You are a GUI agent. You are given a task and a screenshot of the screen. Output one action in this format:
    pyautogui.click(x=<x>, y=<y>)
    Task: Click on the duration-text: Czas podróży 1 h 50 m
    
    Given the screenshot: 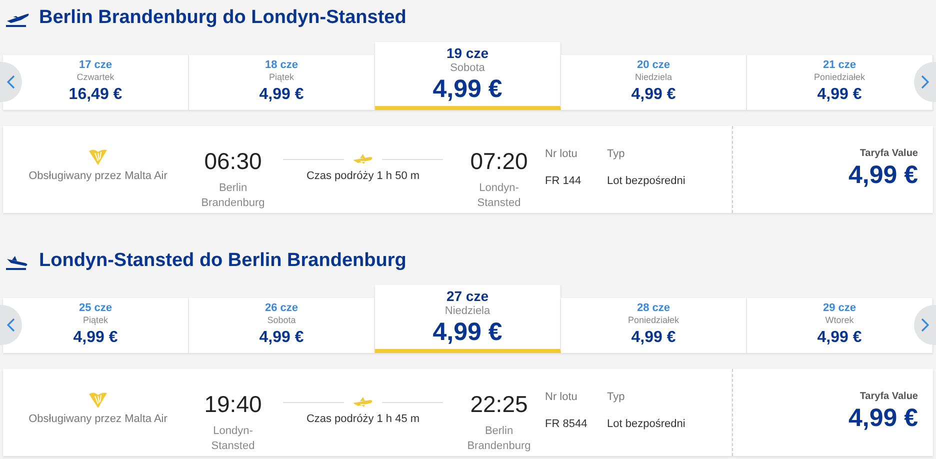 What is the action you would take?
    pyautogui.click(x=363, y=176)
    